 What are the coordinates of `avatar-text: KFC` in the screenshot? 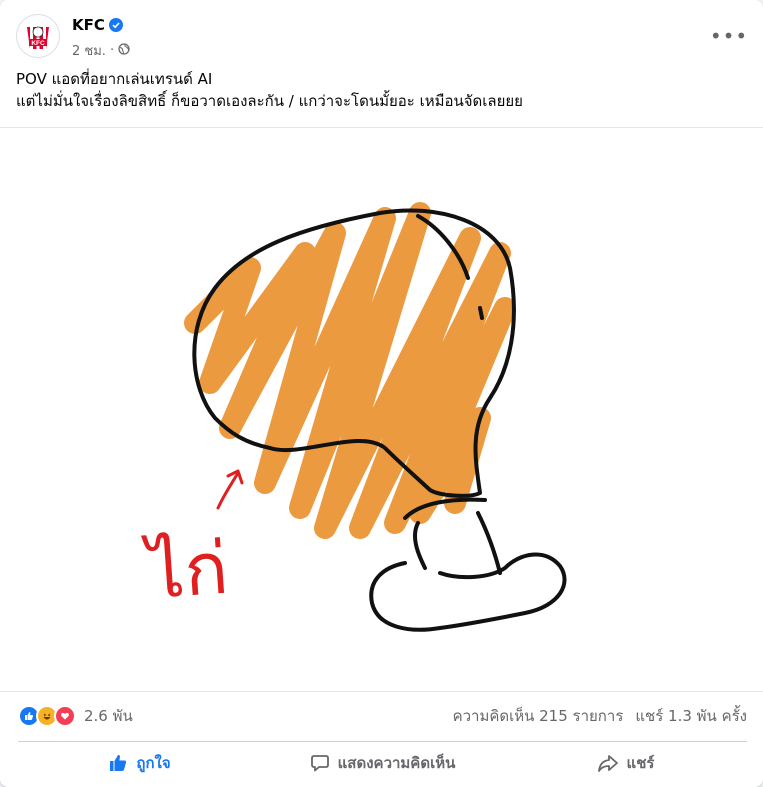 It's located at (38, 43).